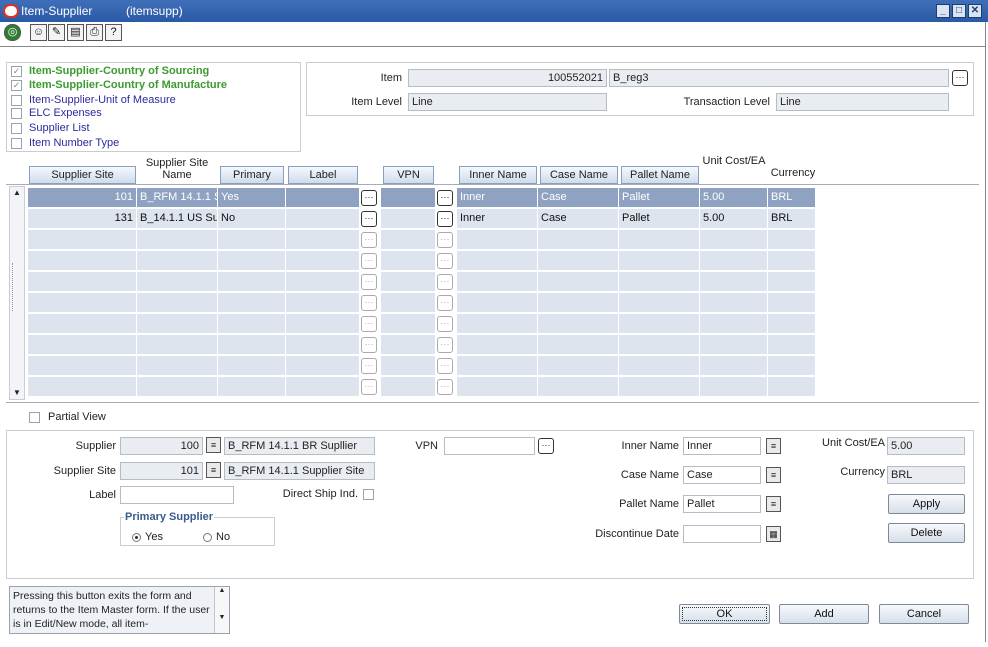 The image size is (988, 647). What do you see at coordinates (659, 219) in the screenshot?
I see `cell-pallet-name: Pallet` at bounding box center [659, 219].